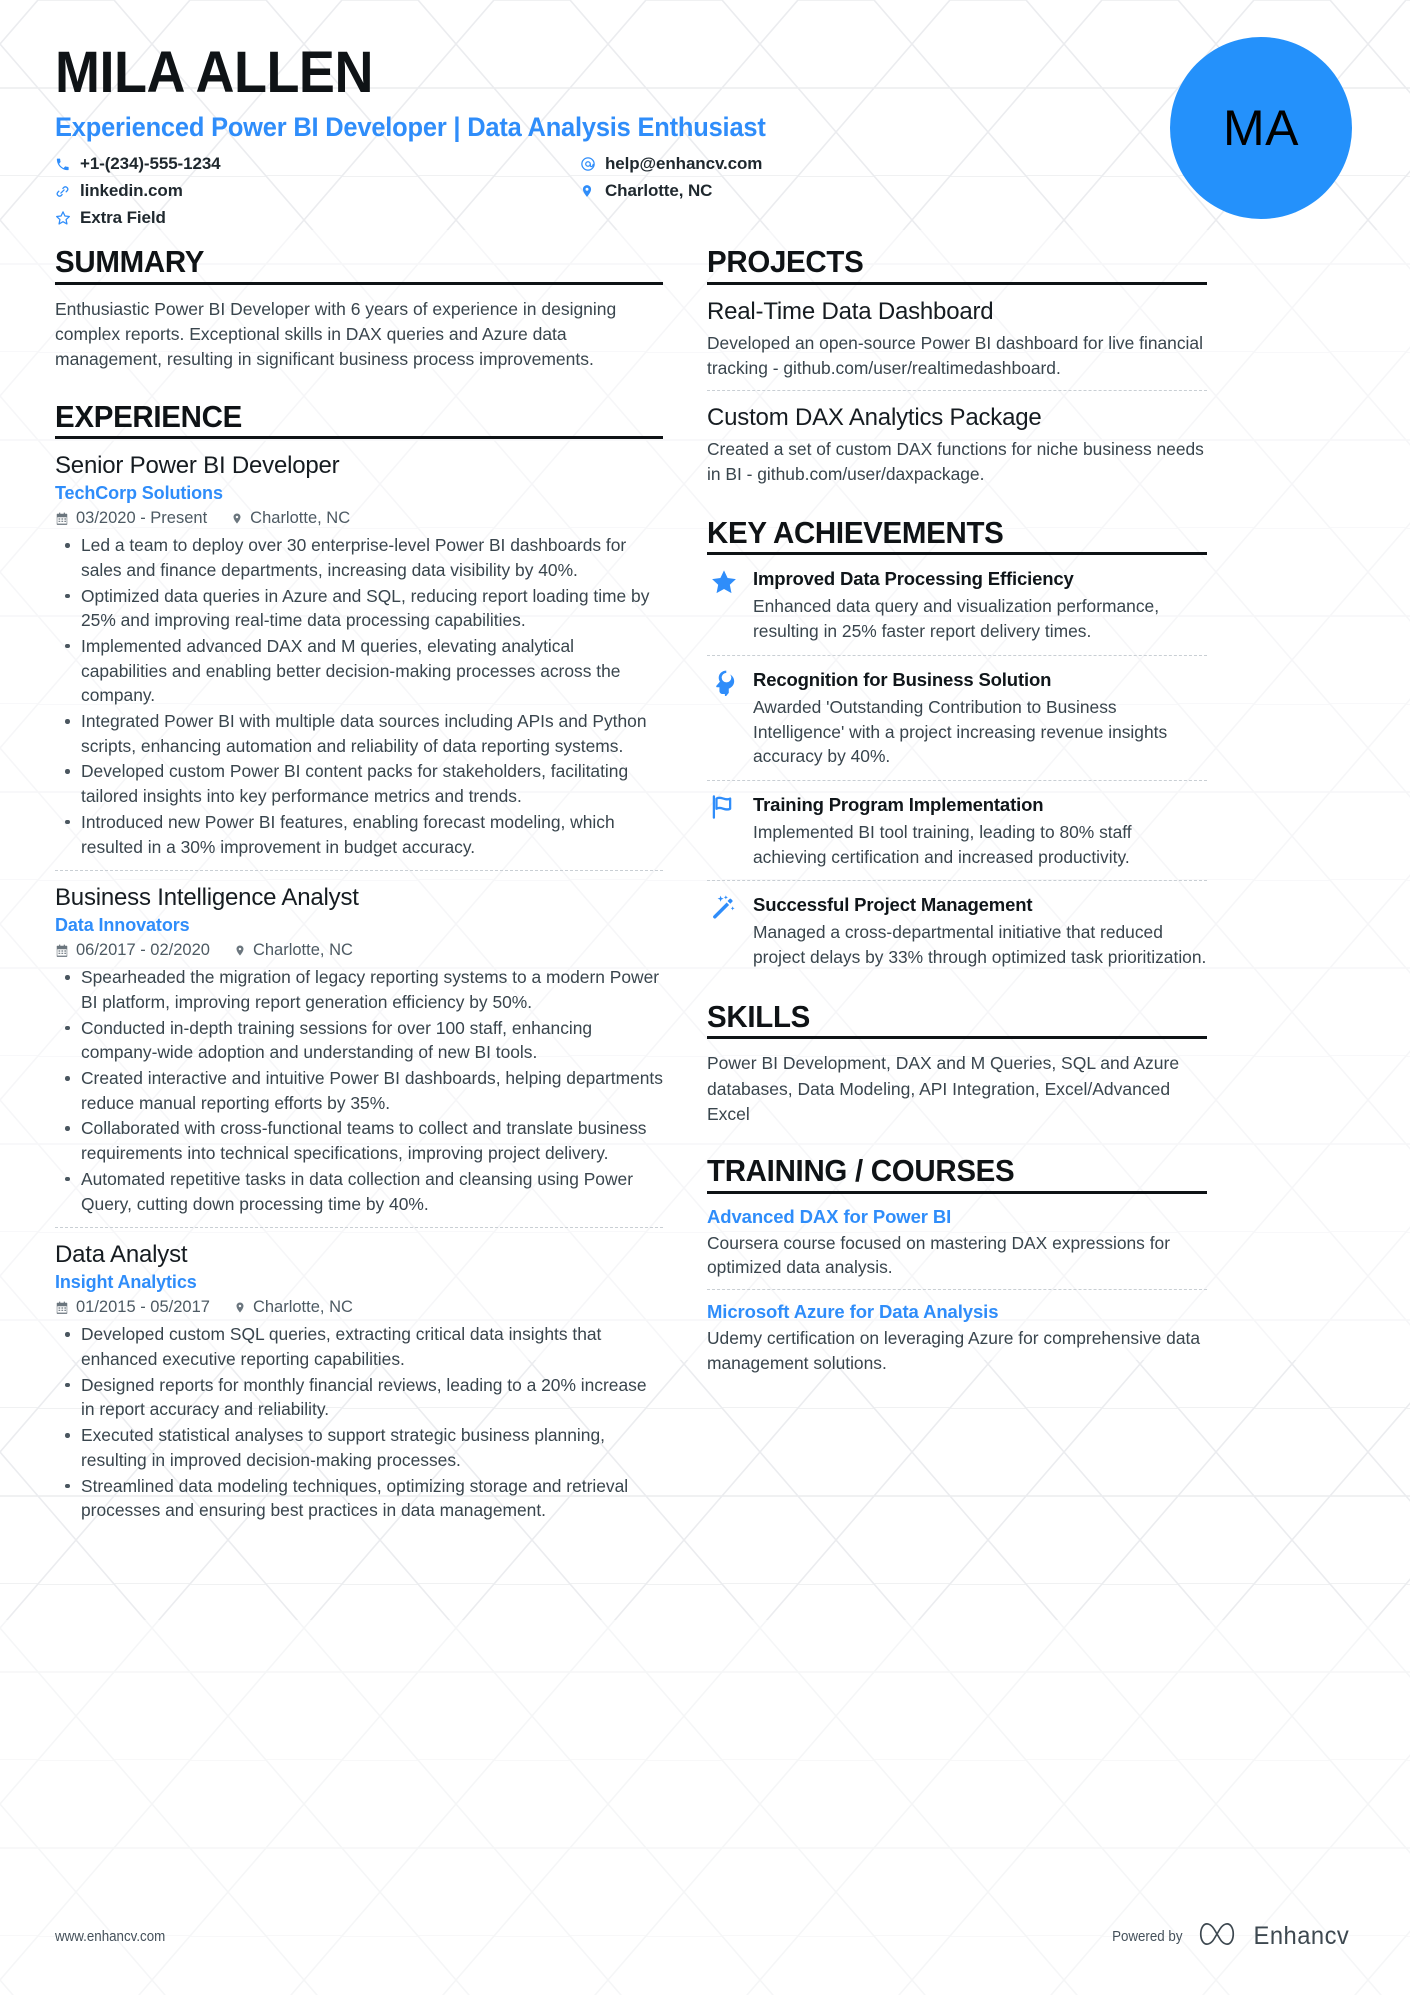 This screenshot has height=1995, width=1410. I want to click on footer-branding: Powered by Enhancv, so click(1230, 1936).